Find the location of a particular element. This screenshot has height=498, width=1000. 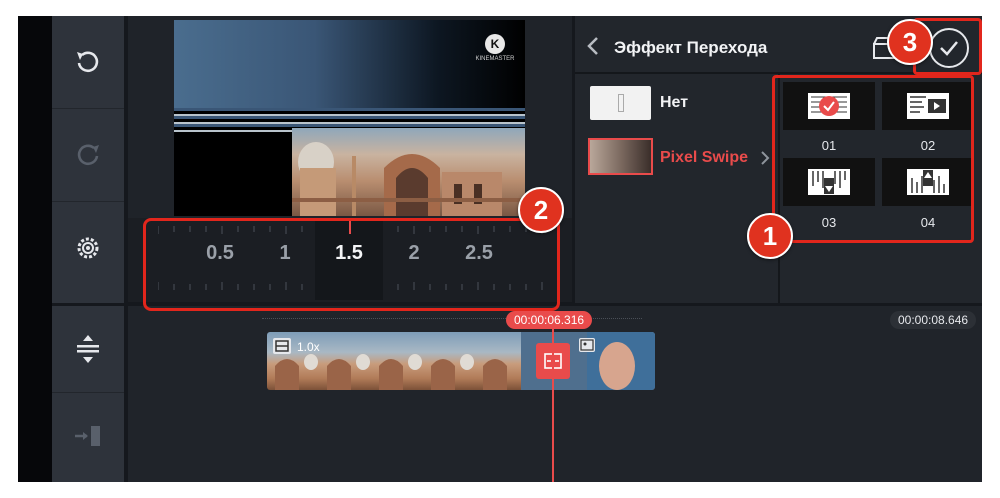

settings-icon is located at coordinates (88, 248).